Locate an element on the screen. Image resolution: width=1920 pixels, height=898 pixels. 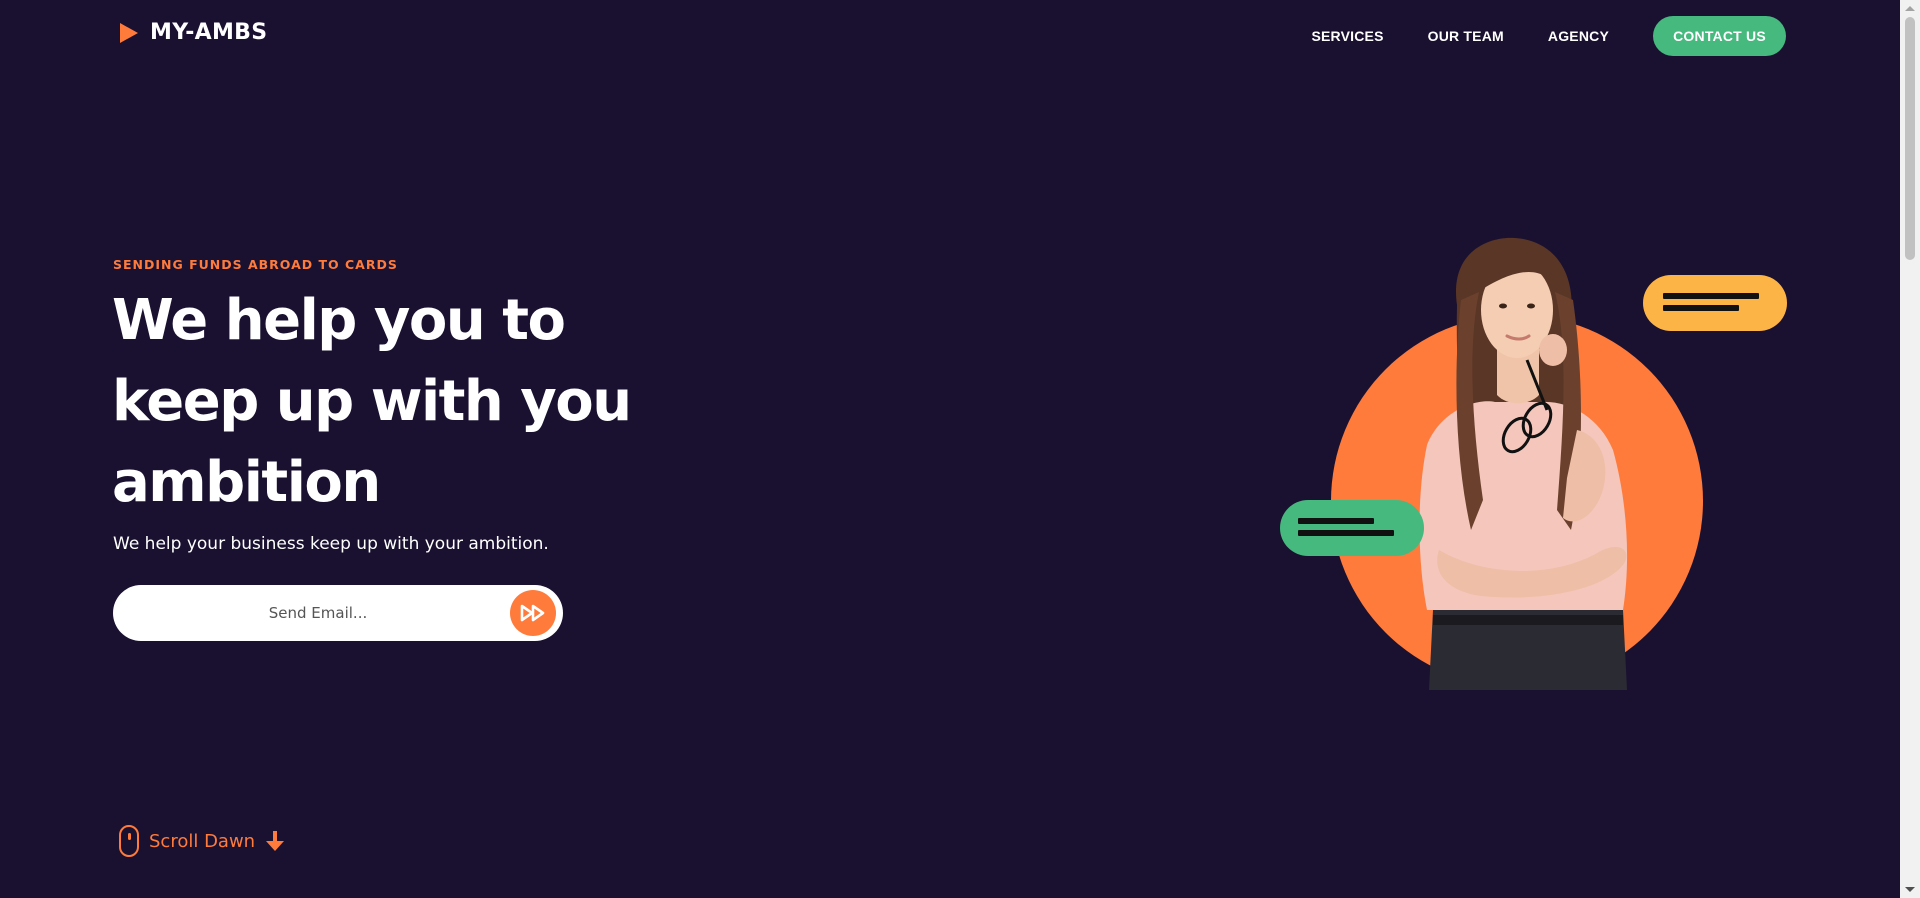
scroll-up-arrow-icon is located at coordinates (1910, 8).